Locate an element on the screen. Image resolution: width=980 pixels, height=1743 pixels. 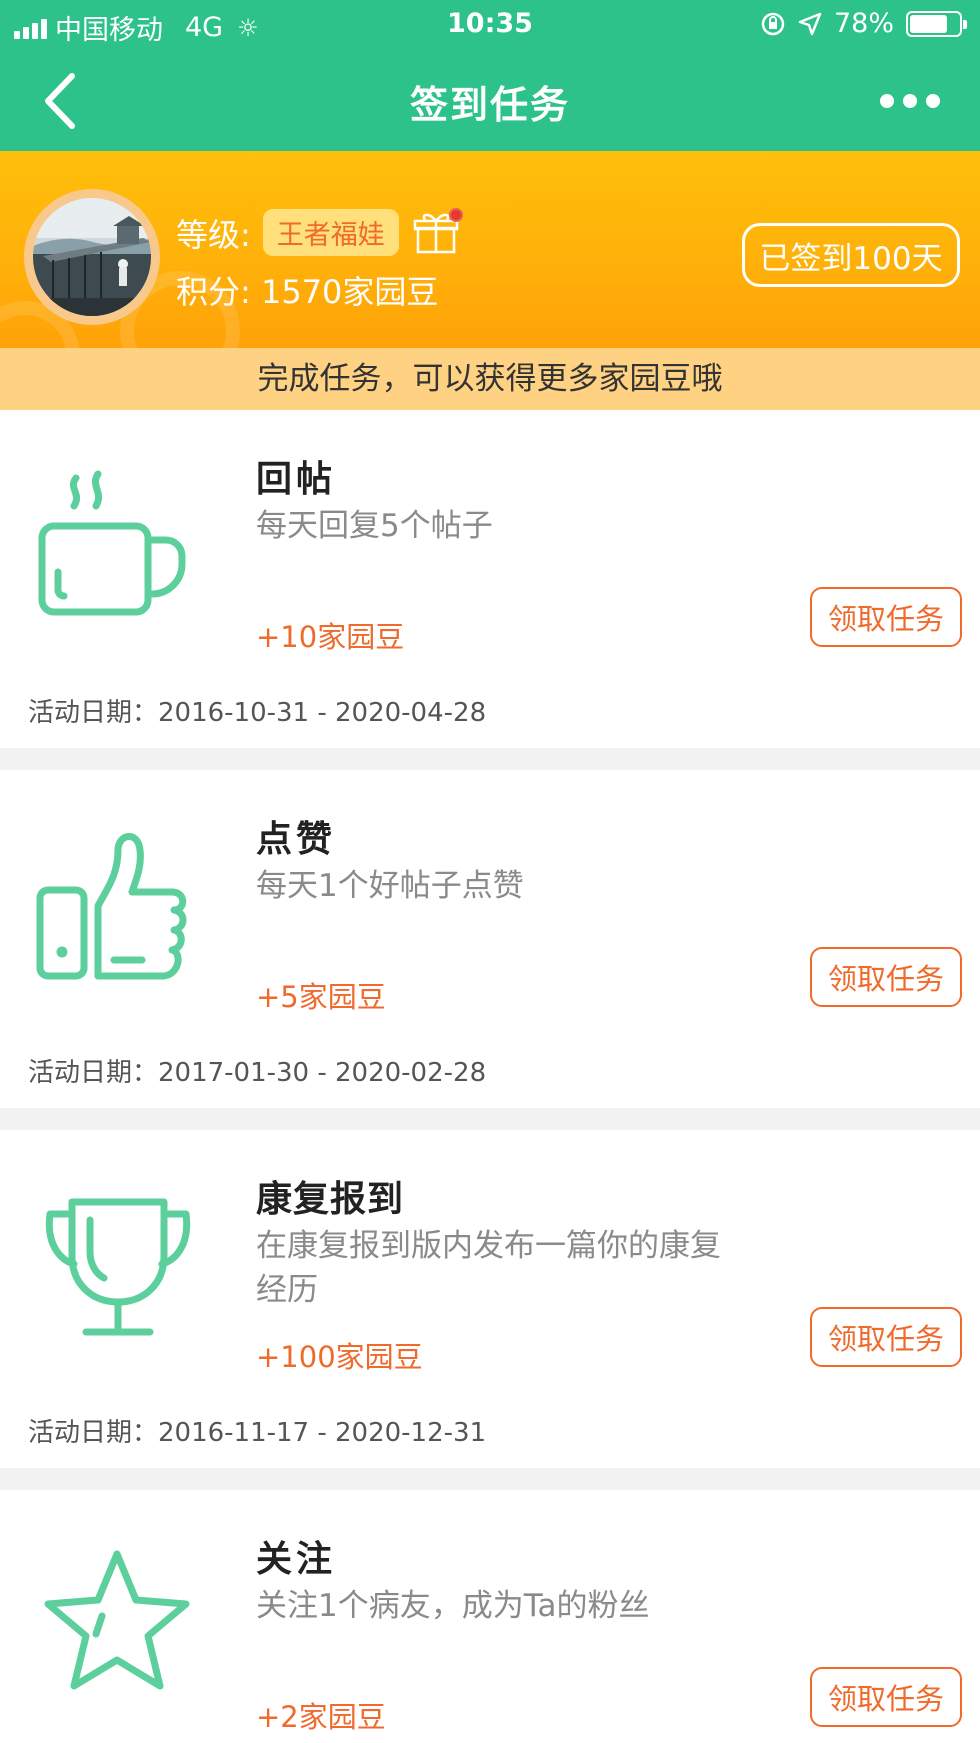
level-label: 等级: is located at coordinates (213, 234).